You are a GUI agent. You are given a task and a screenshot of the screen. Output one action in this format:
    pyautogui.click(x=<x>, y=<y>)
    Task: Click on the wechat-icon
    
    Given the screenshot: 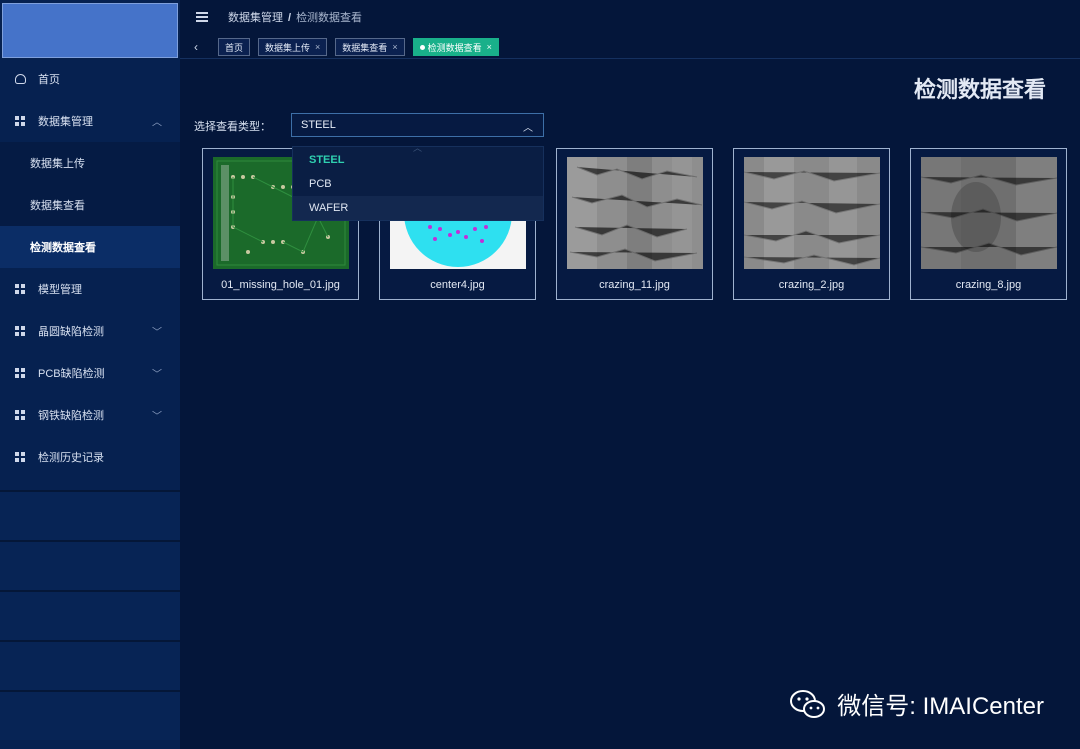 What is the action you would take?
    pyautogui.click(x=808, y=703)
    